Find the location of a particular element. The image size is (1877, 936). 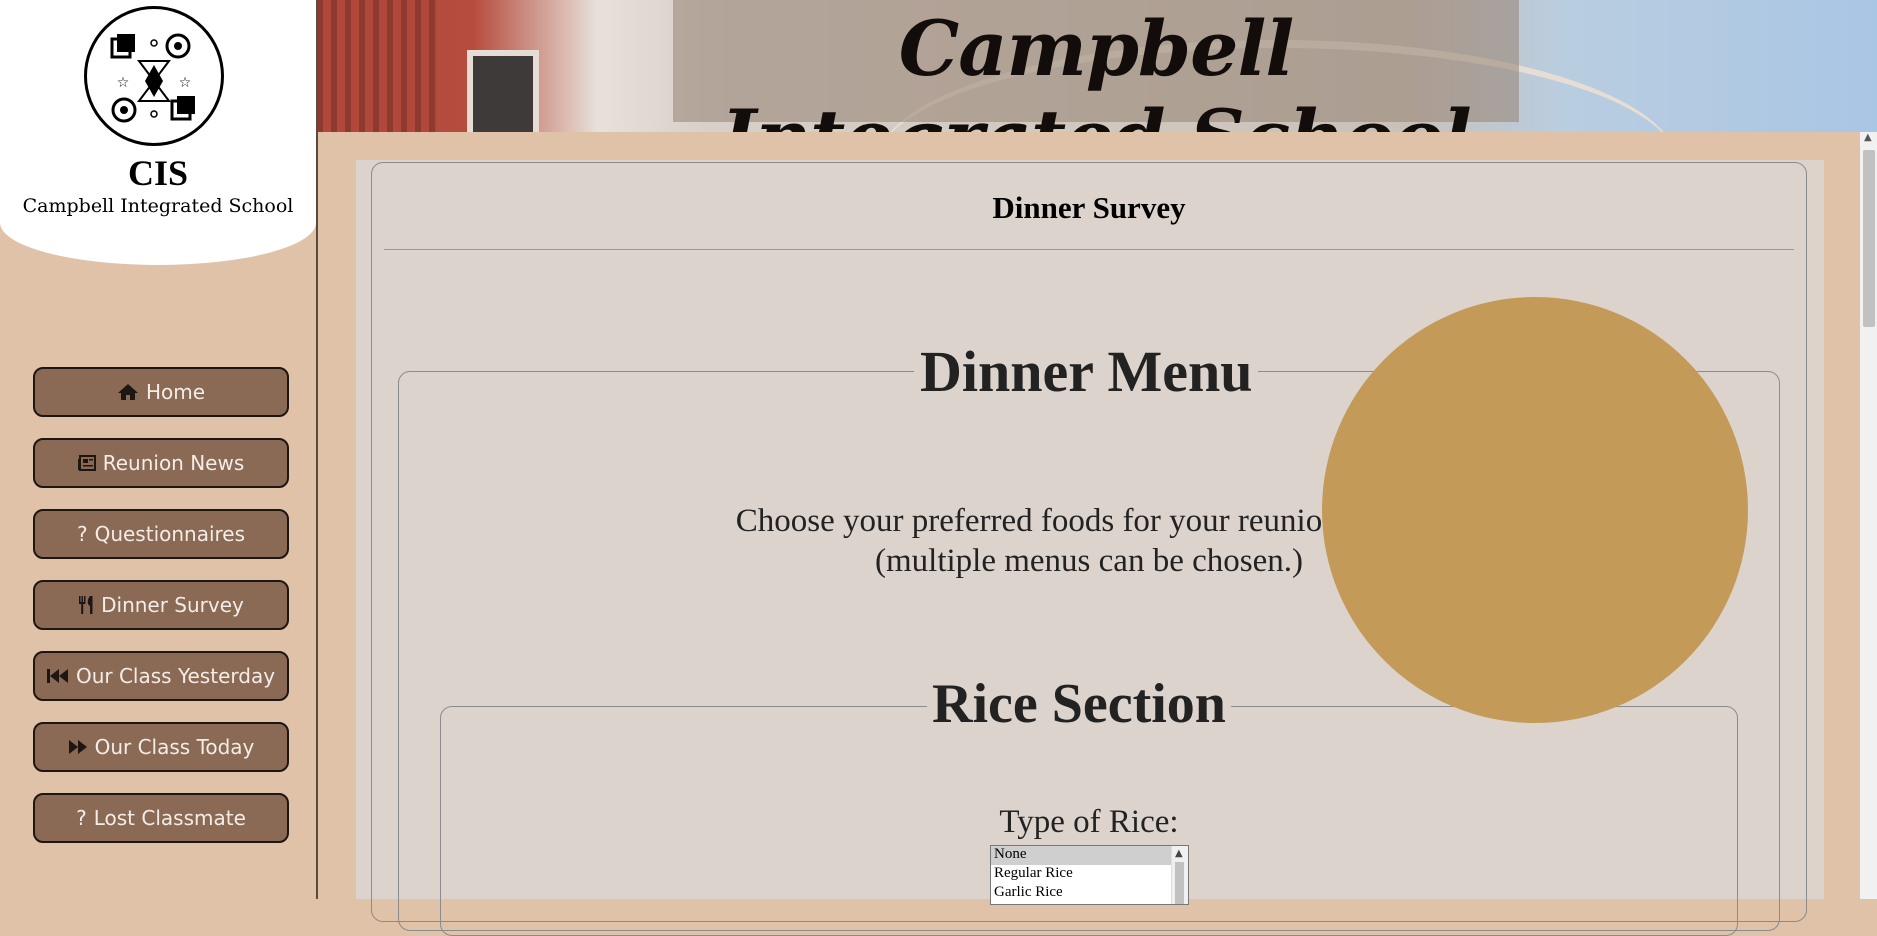

nav-our-class-today-label: Our Class Today is located at coordinates (174, 747).